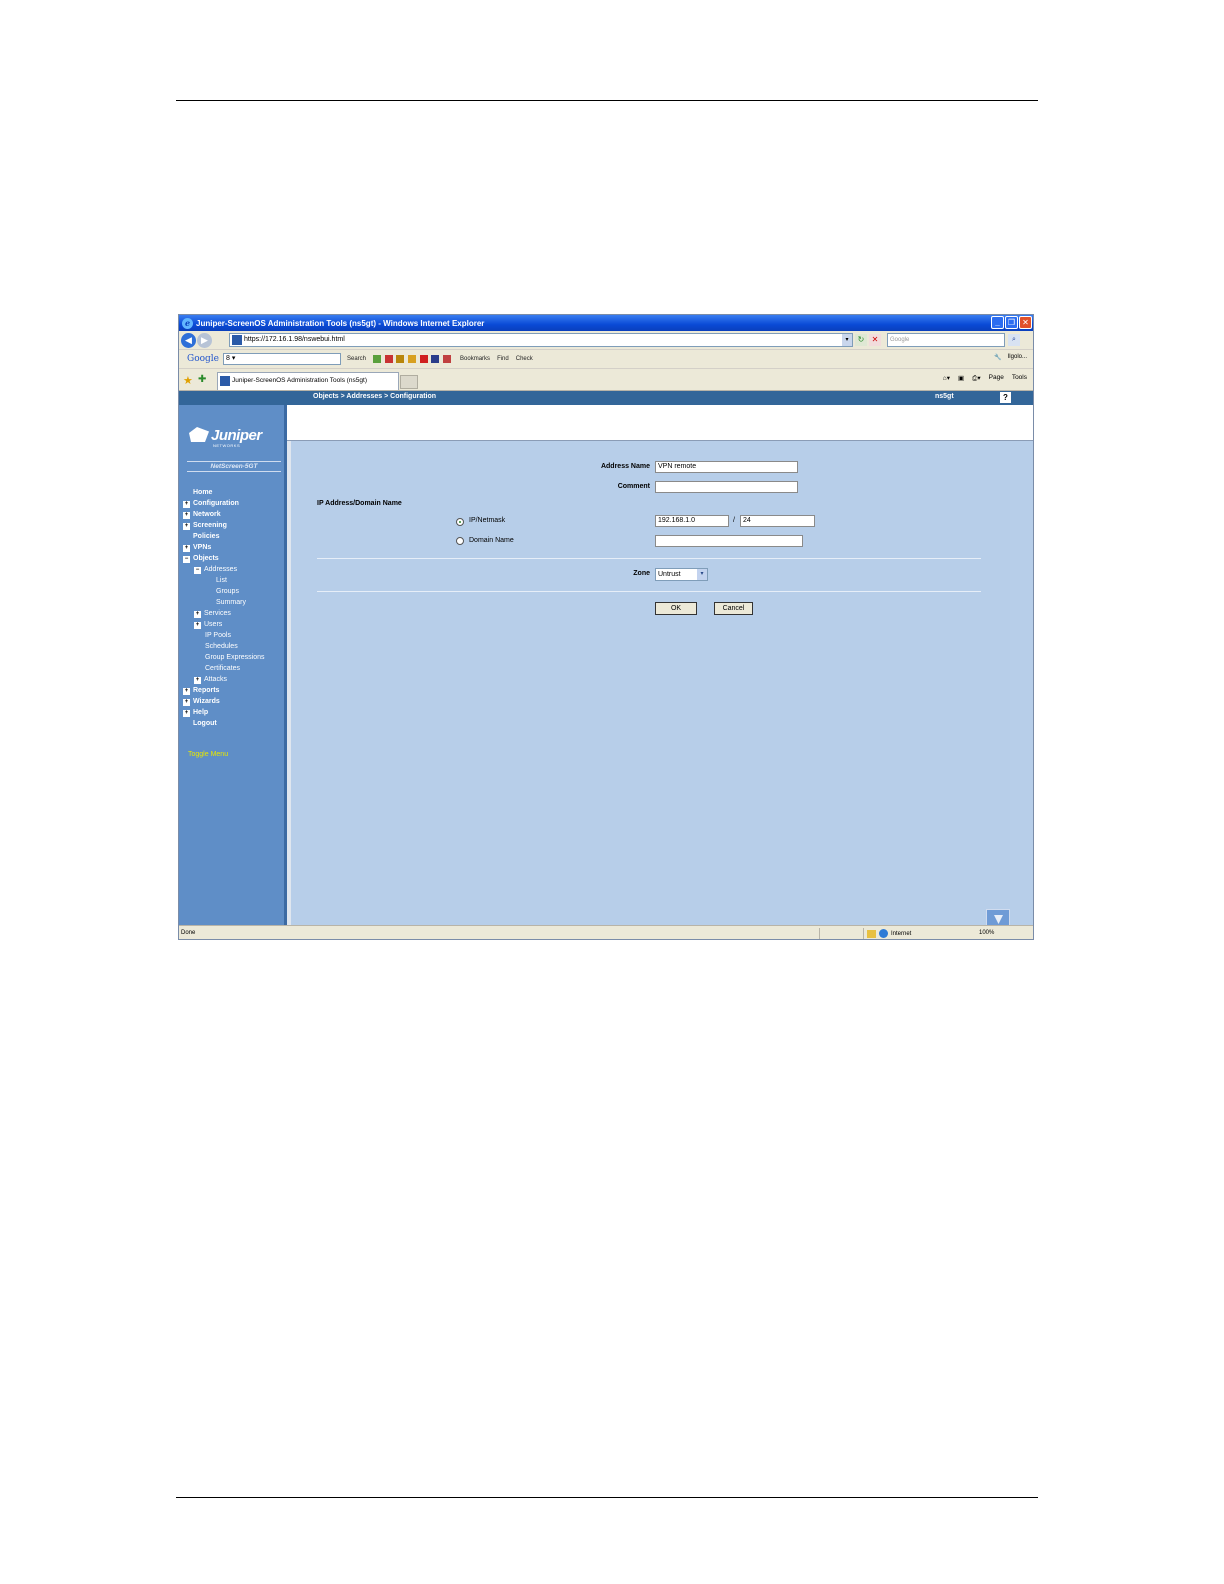 The image size is (1224, 1584). Describe the element at coordinates (356, 359) in the screenshot. I see `google-search-button: Search` at that location.